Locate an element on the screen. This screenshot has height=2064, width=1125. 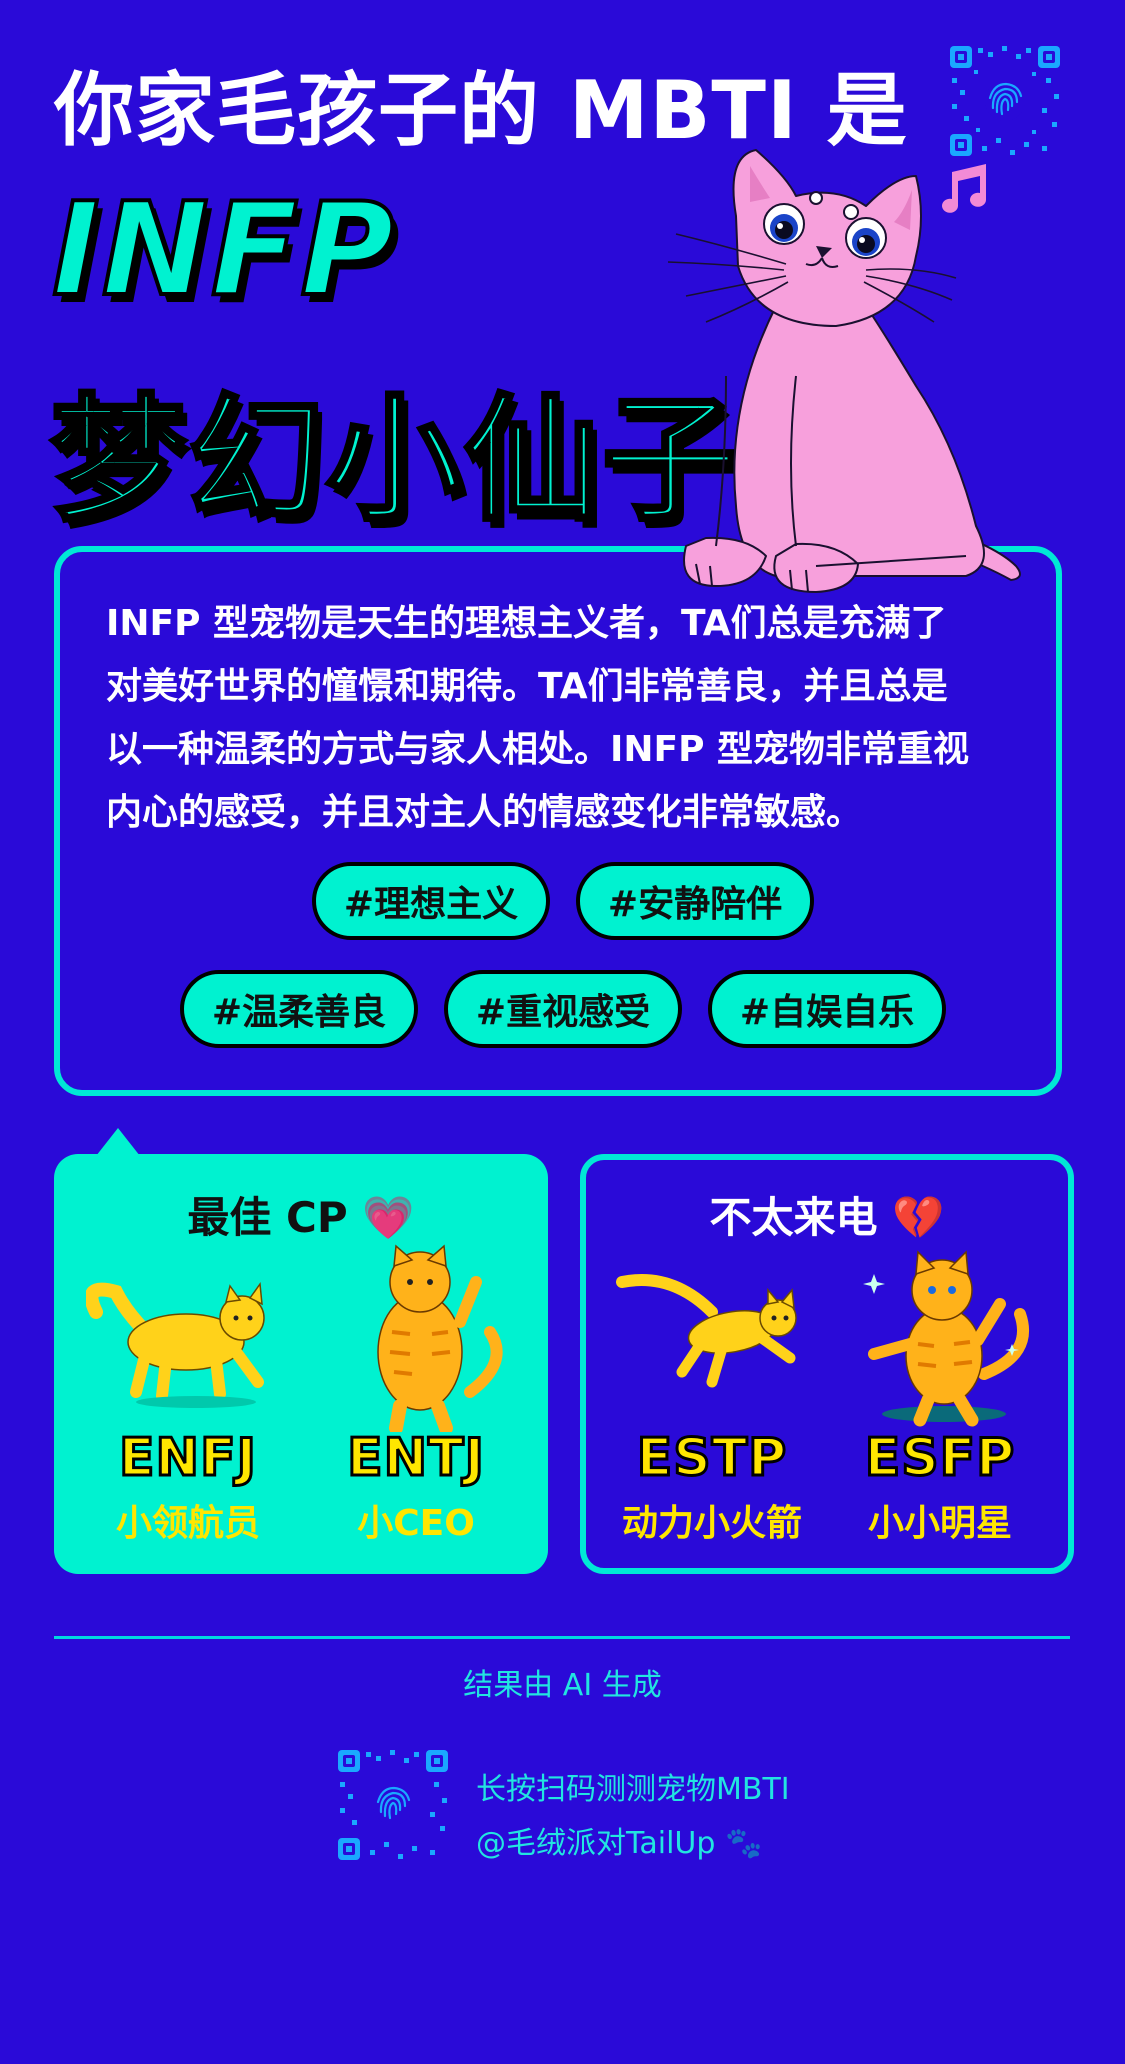
pink-cat-illustration-icon is located at coordinates (844, 371).